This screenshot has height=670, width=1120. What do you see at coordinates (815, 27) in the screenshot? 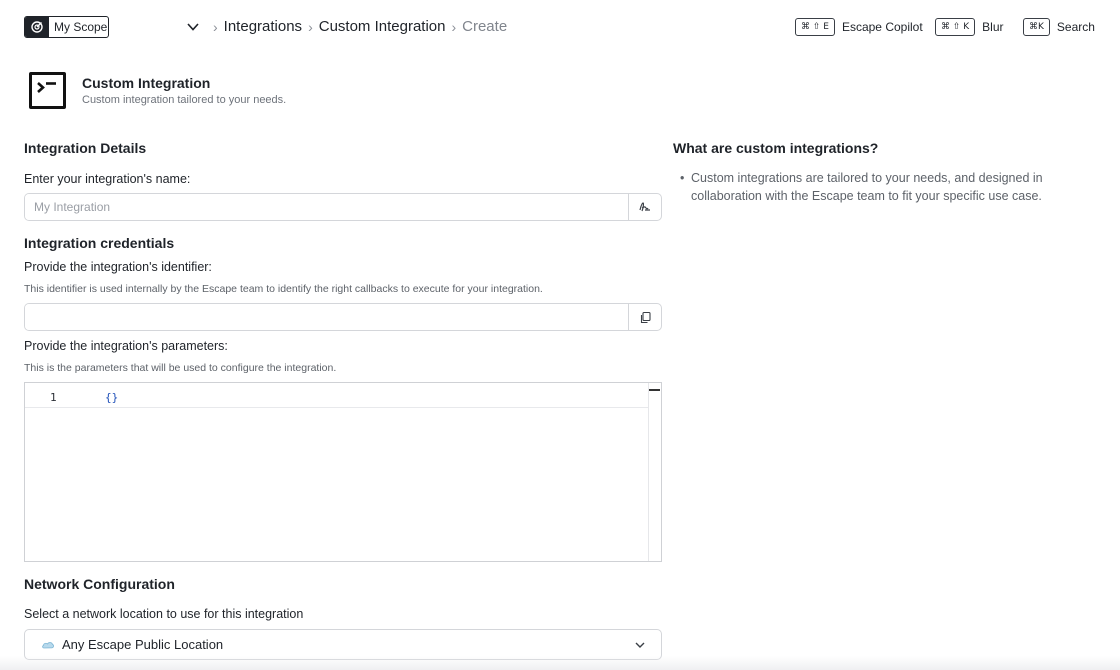
I see `shortcut-keys: ⌘ ⇧ E` at bounding box center [815, 27].